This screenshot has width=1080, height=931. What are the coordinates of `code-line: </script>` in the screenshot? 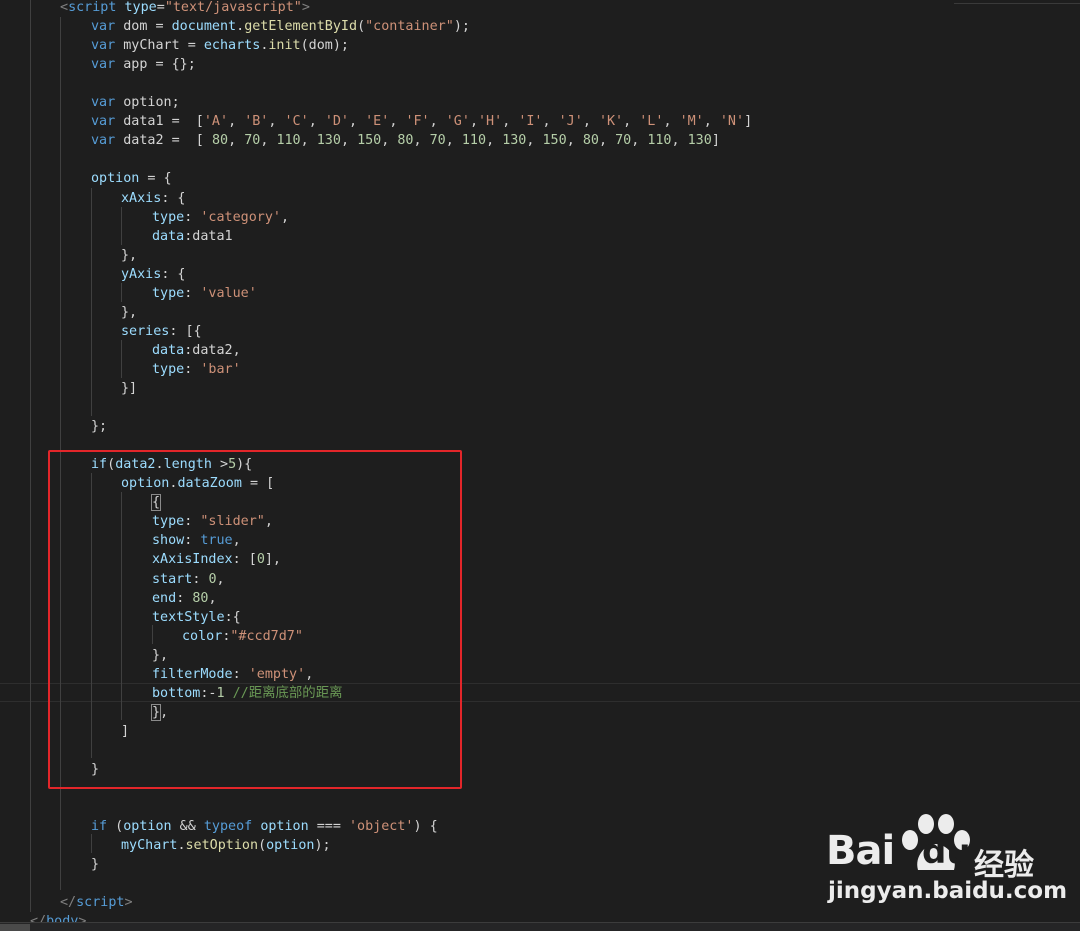 It's located at (96, 902).